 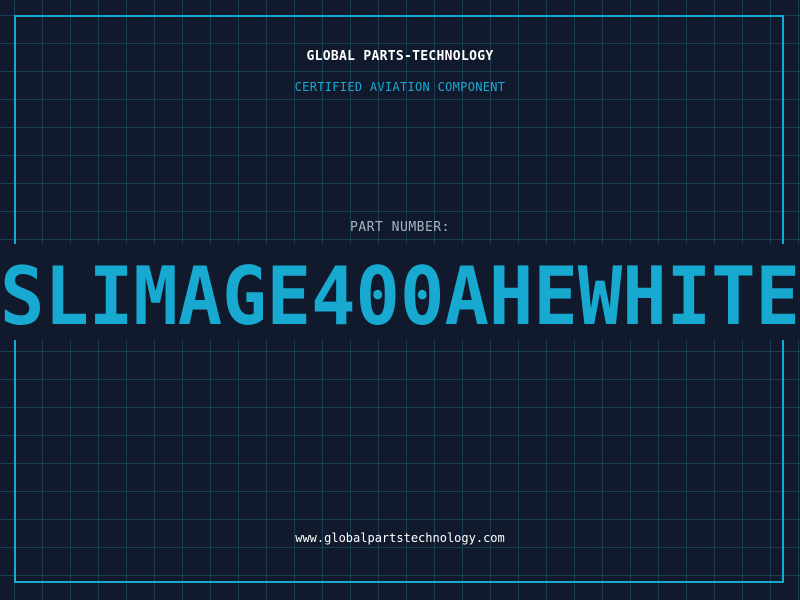 I want to click on part-number-display: SLIMAGE400AHEWHITE, so click(x=400, y=293).